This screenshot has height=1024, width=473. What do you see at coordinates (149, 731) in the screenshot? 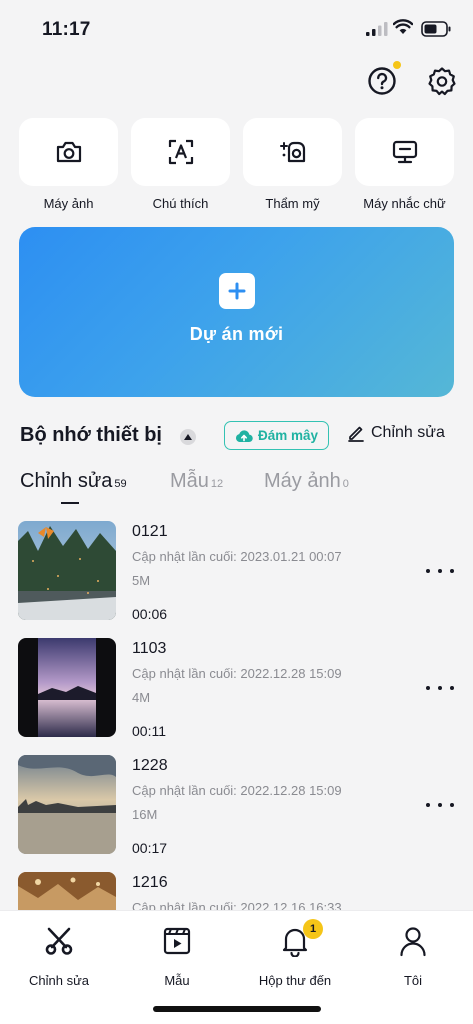
I see `project-duration: 00:11` at bounding box center [149, 731].